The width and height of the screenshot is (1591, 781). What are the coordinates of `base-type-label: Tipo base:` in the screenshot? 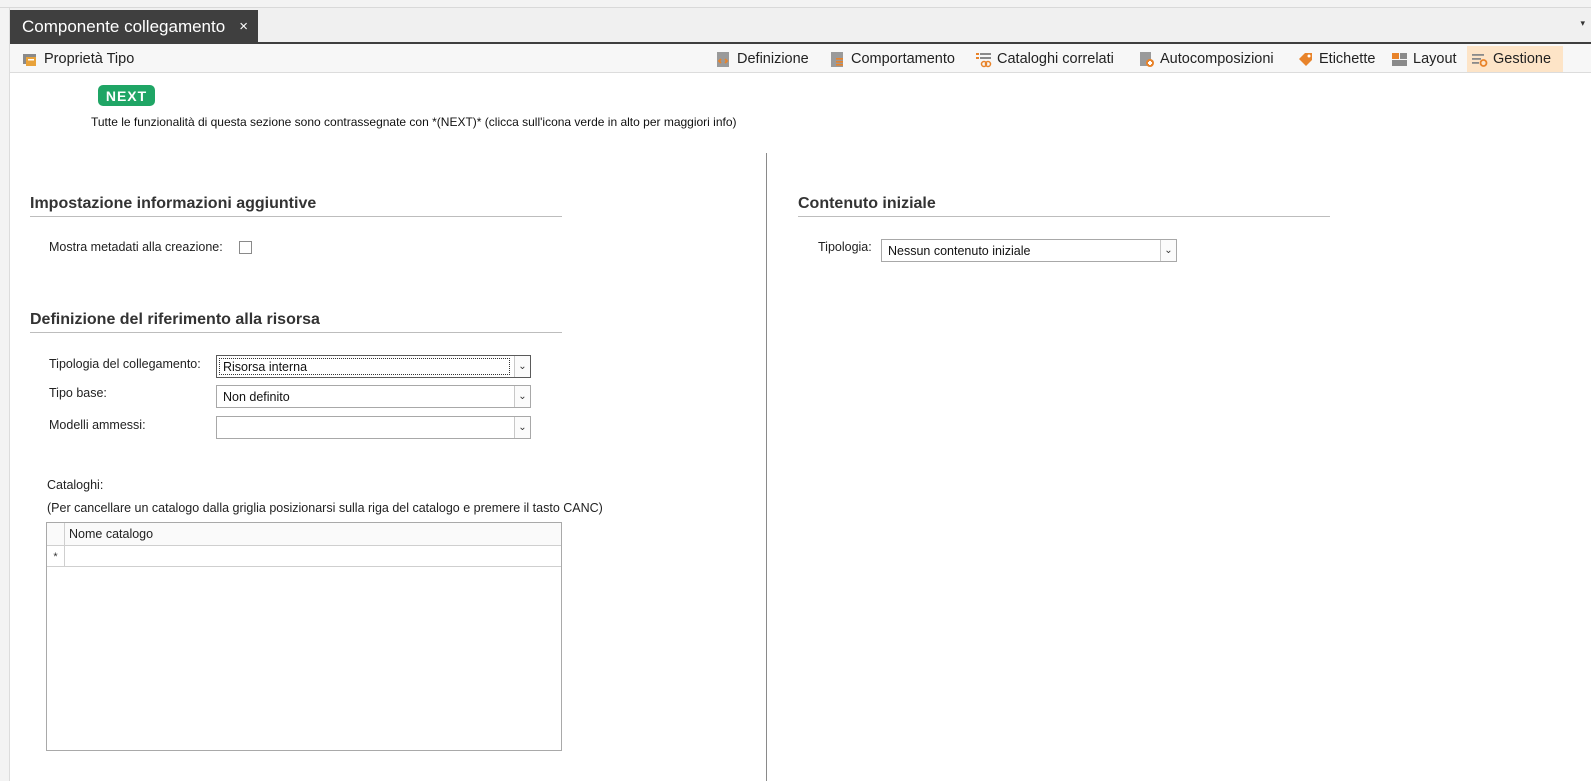 It's located at (78, 393).